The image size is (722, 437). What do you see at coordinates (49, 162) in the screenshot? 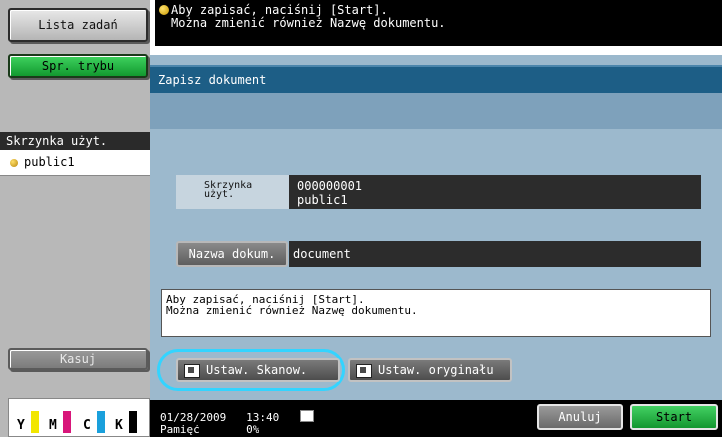
I see `user-box-item-label: public1` at bounding box center [49, 162].